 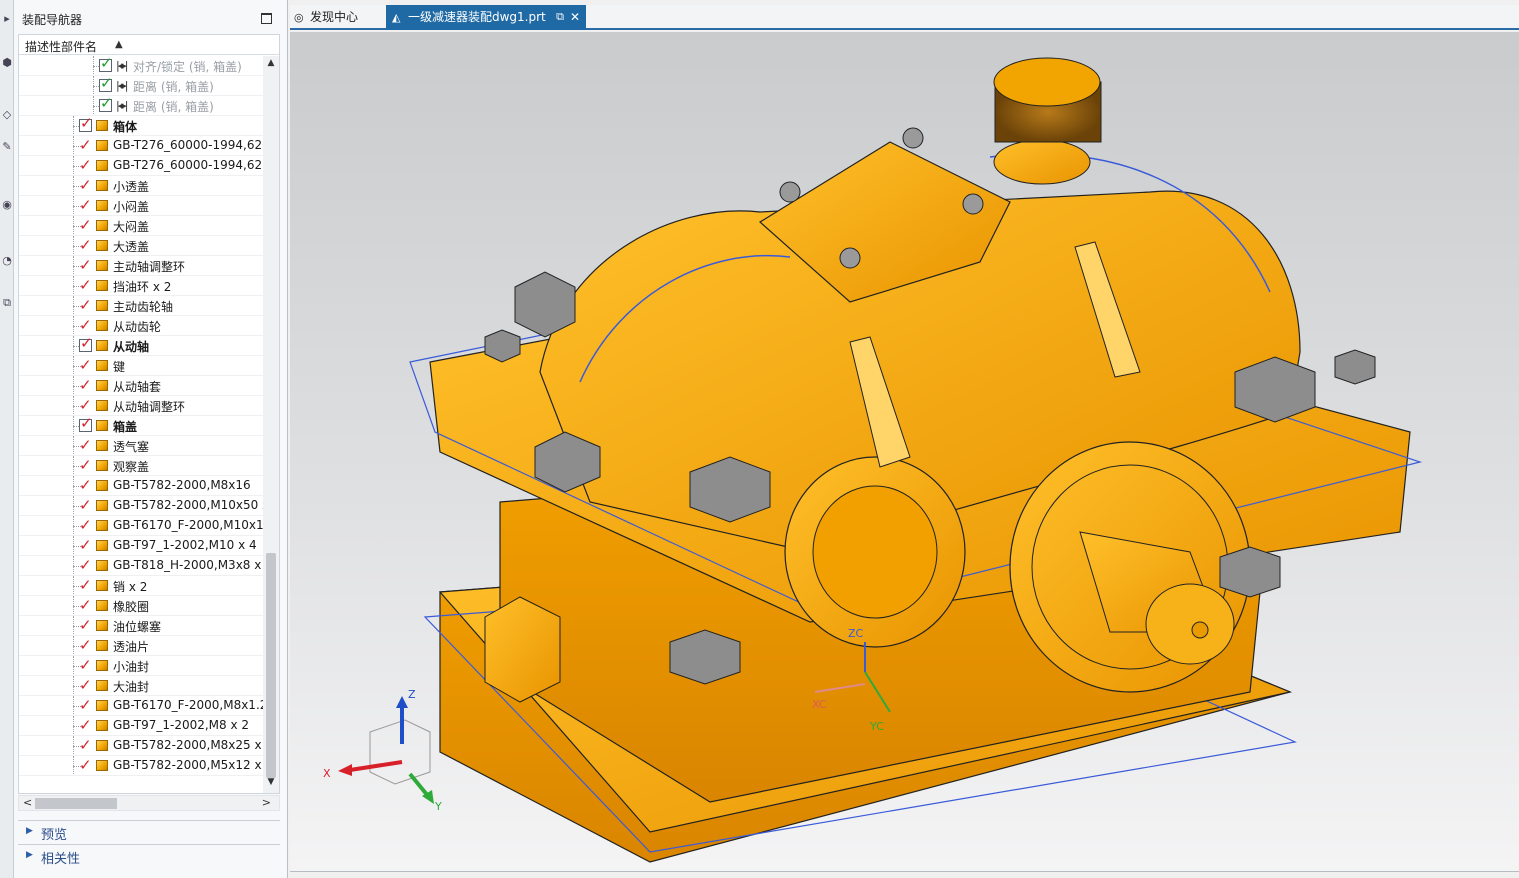 What do you see at coordinates (141, 166) in the screenshot?
I see `tree-row: ✓ GB-T276_60000-1994,62I2` at bounding box center [141, 166].